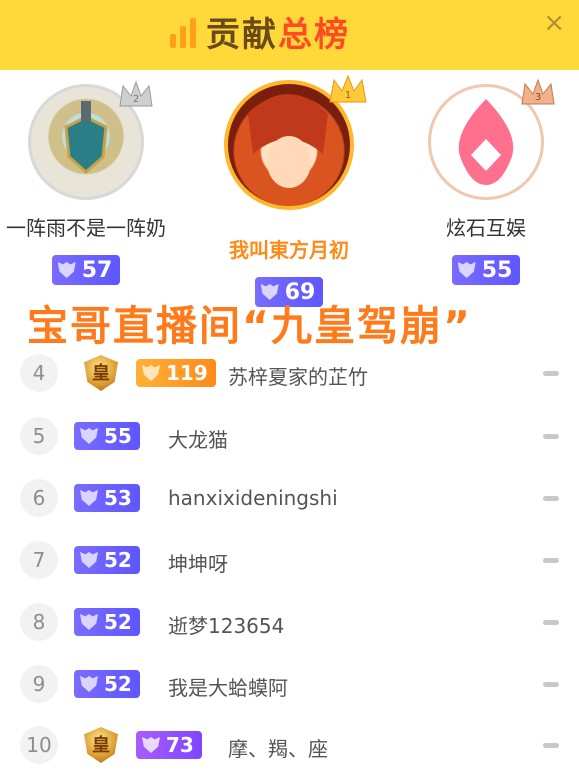  What do you see at coordinates (486, 228) in the screenshot?
I see `podium-name: 炫石互娱` at bounding box center [486, 228].